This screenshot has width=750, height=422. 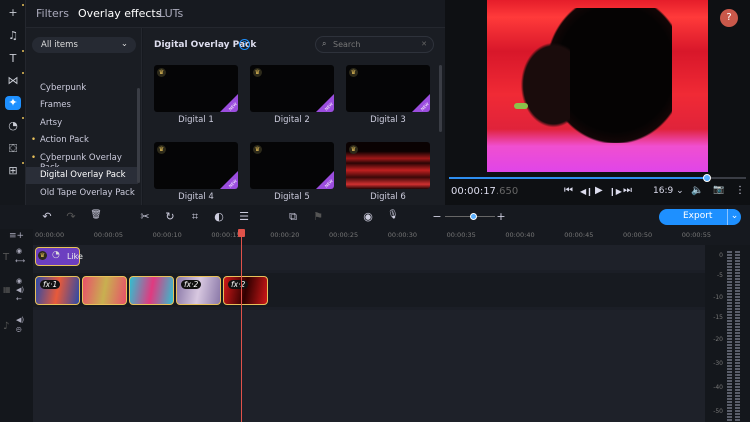 What do you see at coordinates (244, 216) in the screenshot?
I see `clip-properties-icon: ☰` at bounding box center [244, 216].